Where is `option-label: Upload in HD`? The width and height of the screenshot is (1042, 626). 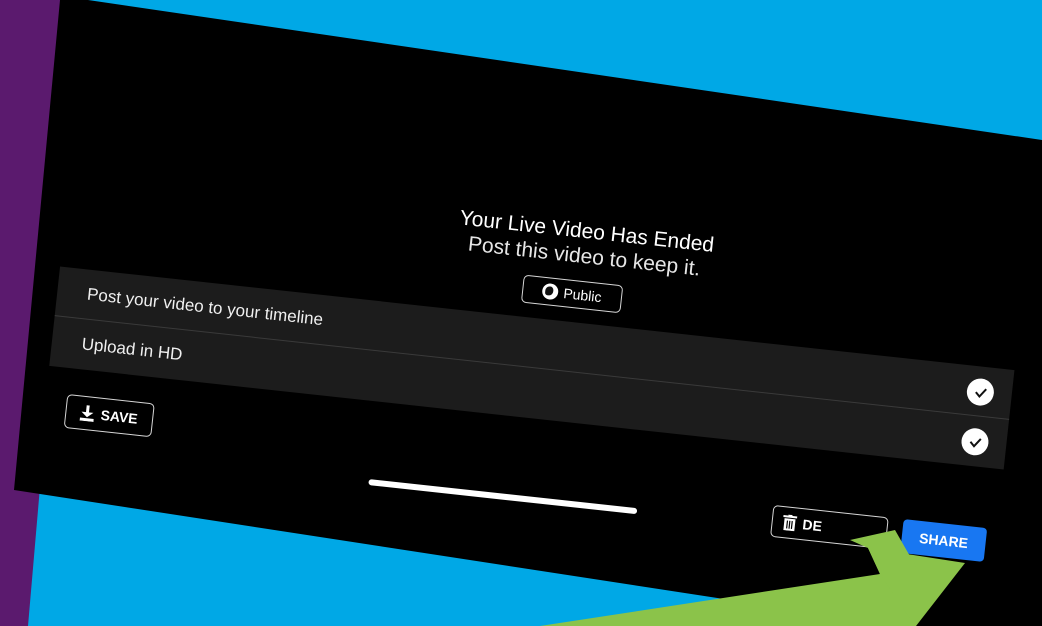 option-label: Upload in HD is located at coordinates (132, 349).